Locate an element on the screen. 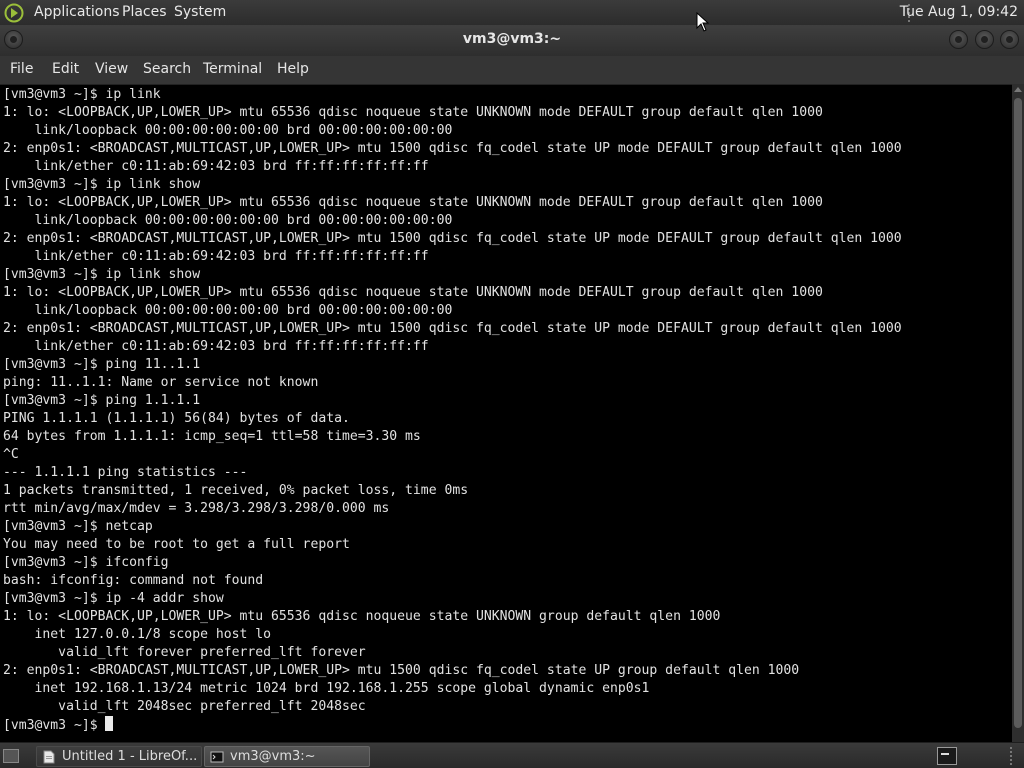 This screenshot has height=768, width=1024. show-desktop-icon is located at coordinates (11, 756).